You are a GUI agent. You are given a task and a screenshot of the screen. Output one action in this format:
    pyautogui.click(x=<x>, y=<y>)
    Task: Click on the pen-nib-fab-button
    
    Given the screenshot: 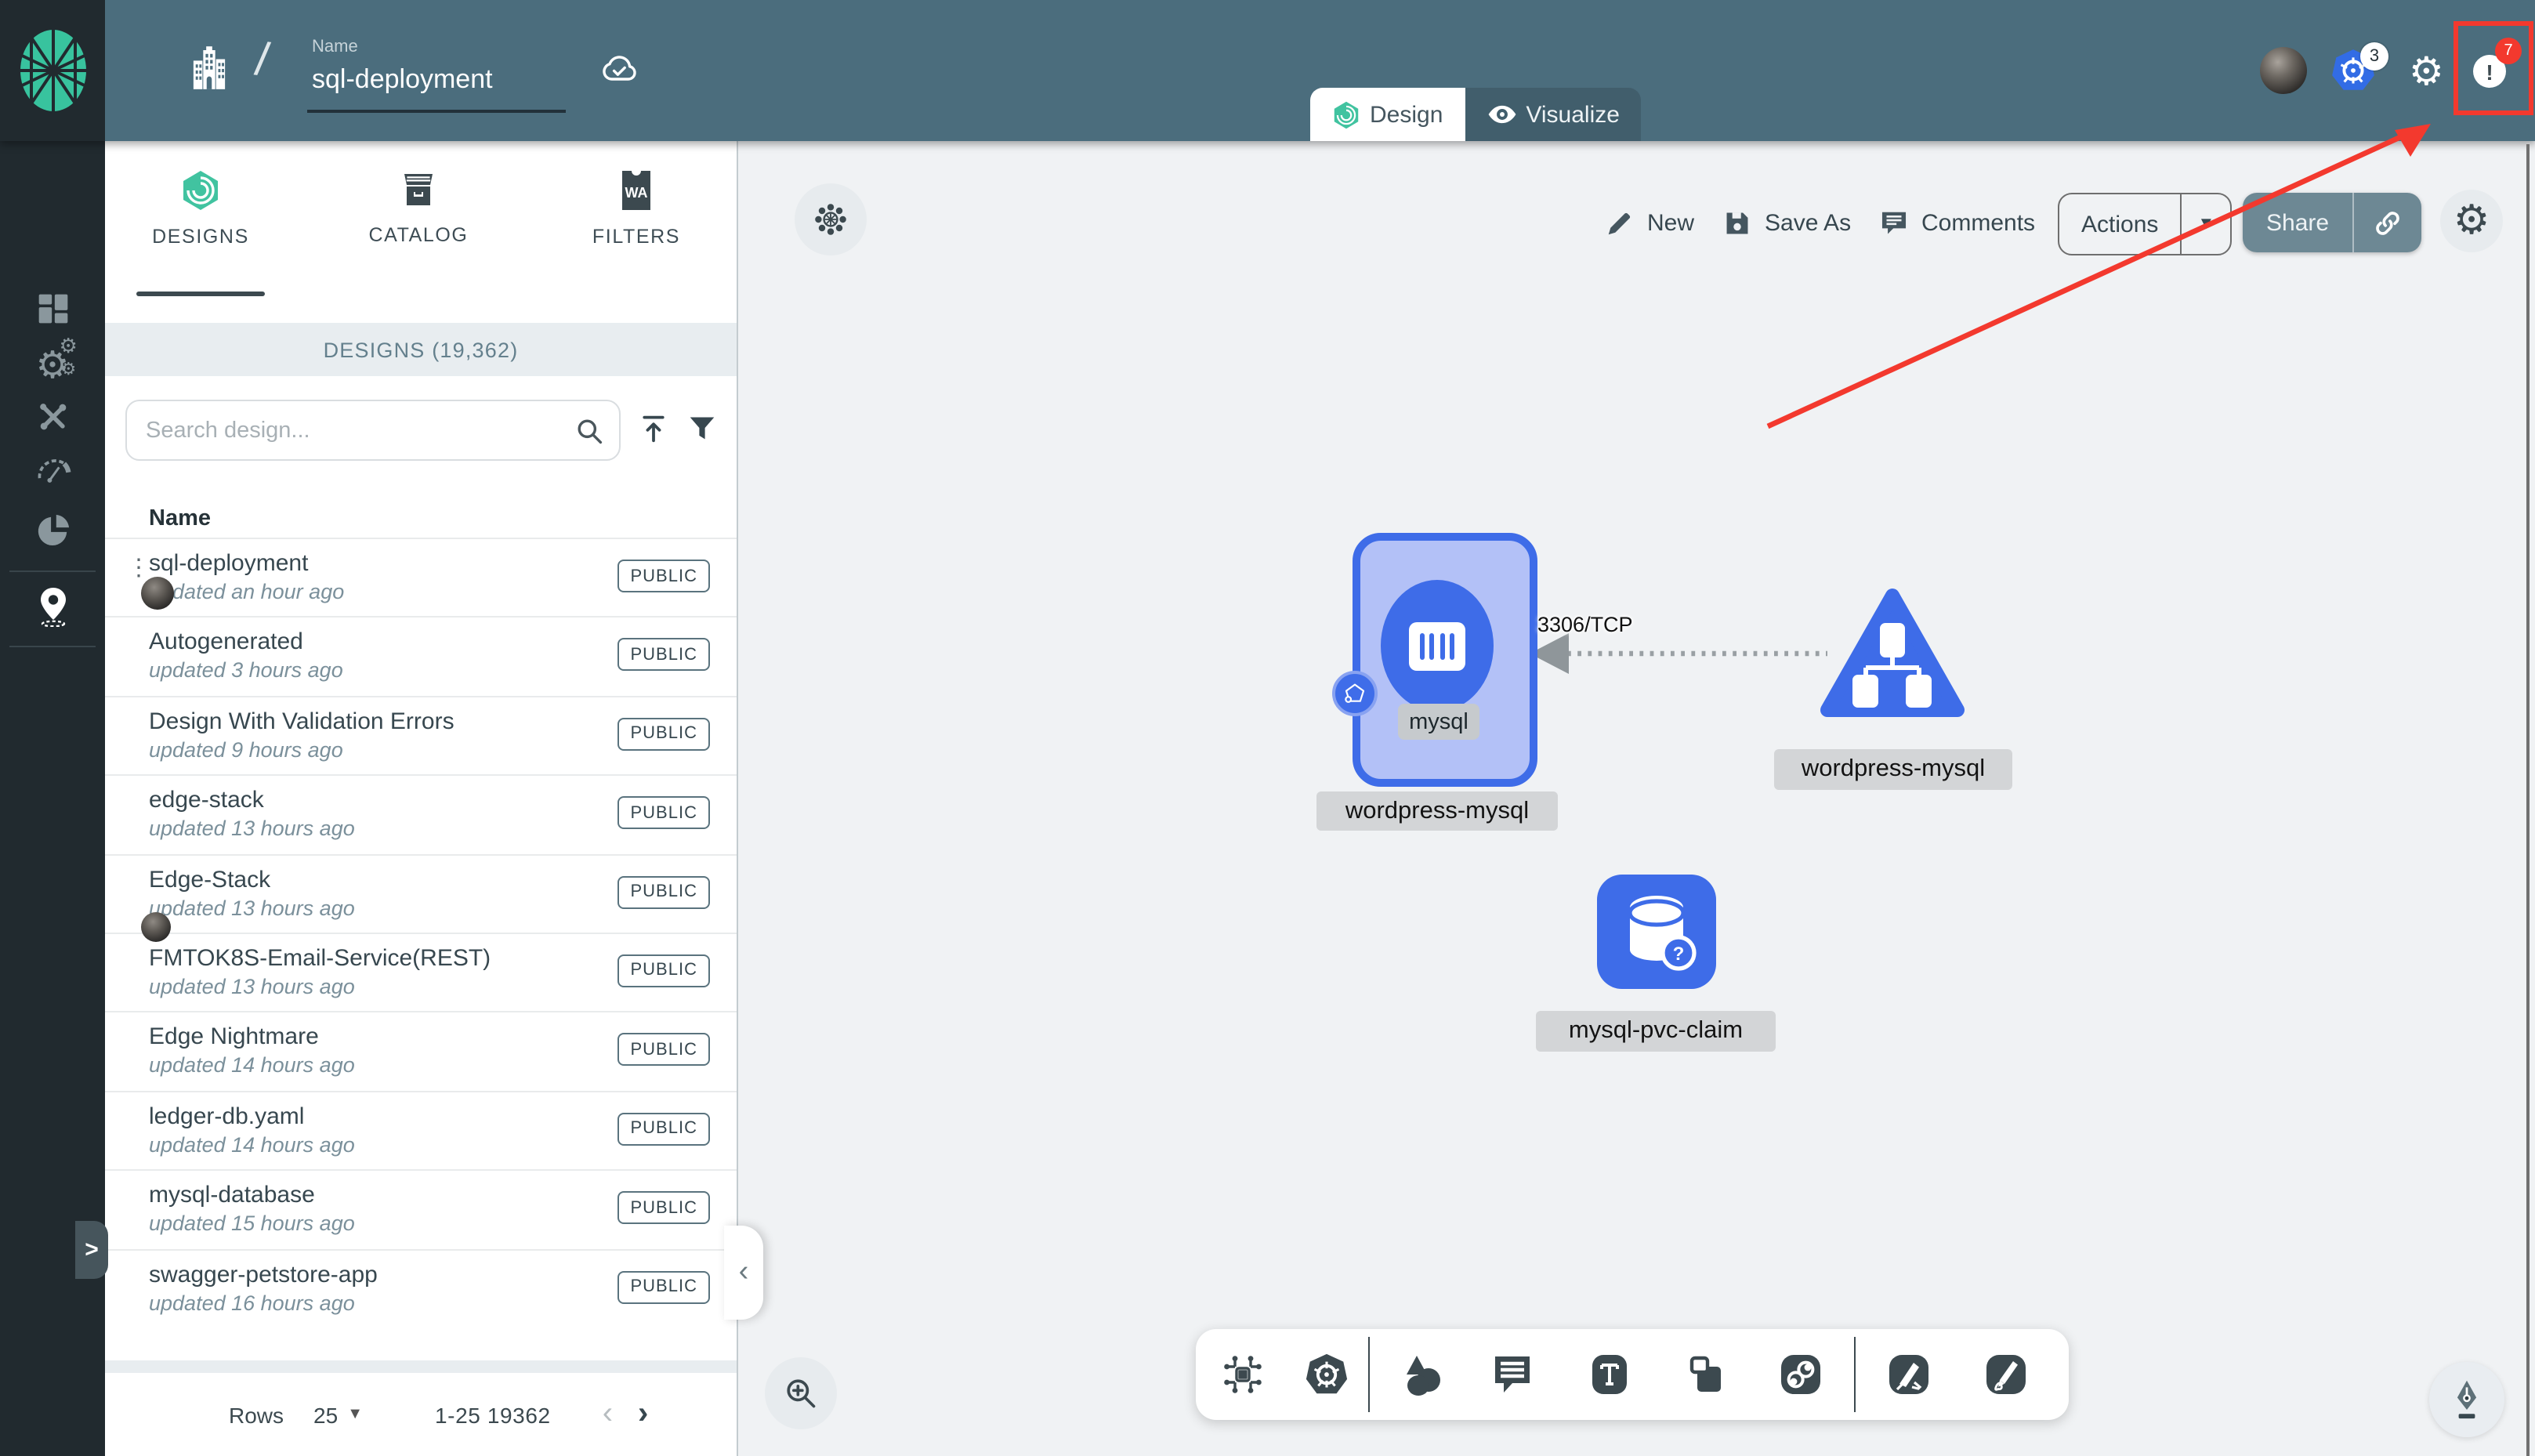 What is the action you would take?
    pyautogui.click(x=2467, y=1399)
    